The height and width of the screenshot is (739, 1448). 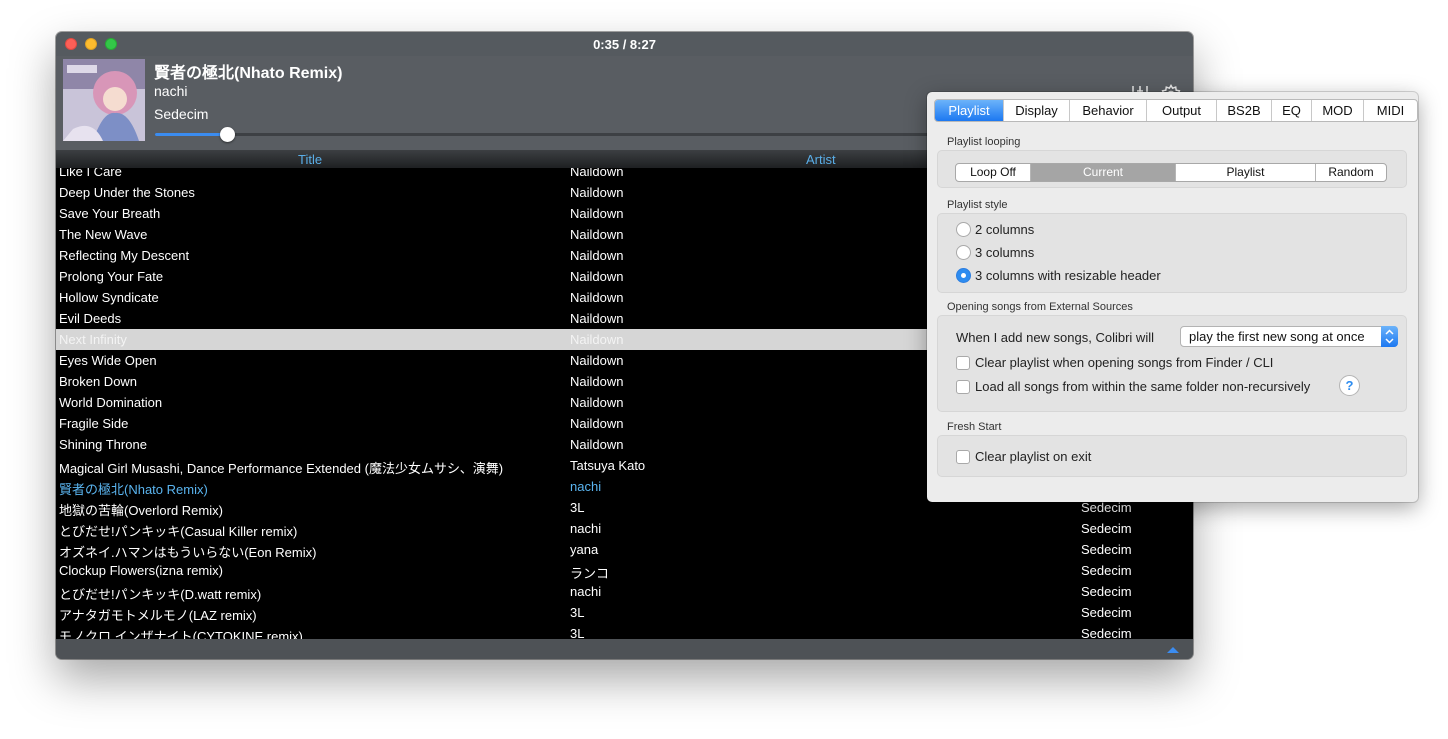 What do you see at coordinates (181, 114) in the screenshot?
I see `track-album: Sedecim` at bounding box center [181, 114].